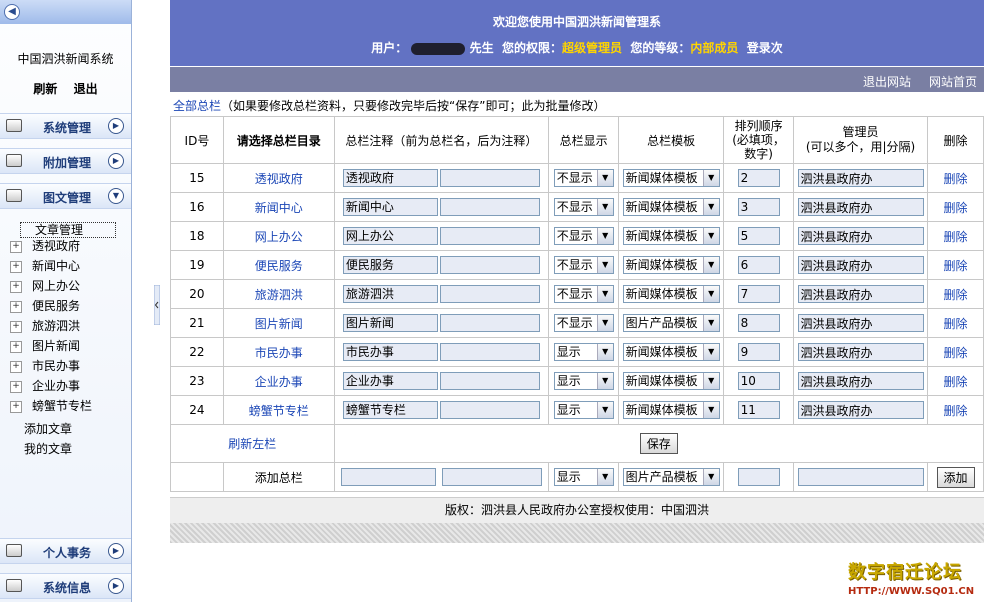 The height and width of the screenshot is (602, 985). Describe the element at coordinates (45, 346) in the screenshot. I see `tree-item: + 图片新闻` at that location.